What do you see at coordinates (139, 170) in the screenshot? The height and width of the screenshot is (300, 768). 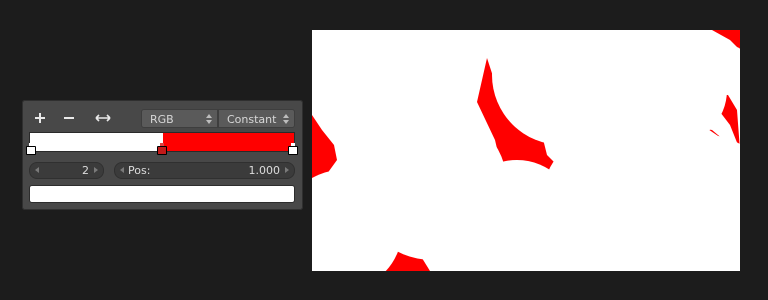 I see `position-label: Pos:` at bounding box center [139, 170].